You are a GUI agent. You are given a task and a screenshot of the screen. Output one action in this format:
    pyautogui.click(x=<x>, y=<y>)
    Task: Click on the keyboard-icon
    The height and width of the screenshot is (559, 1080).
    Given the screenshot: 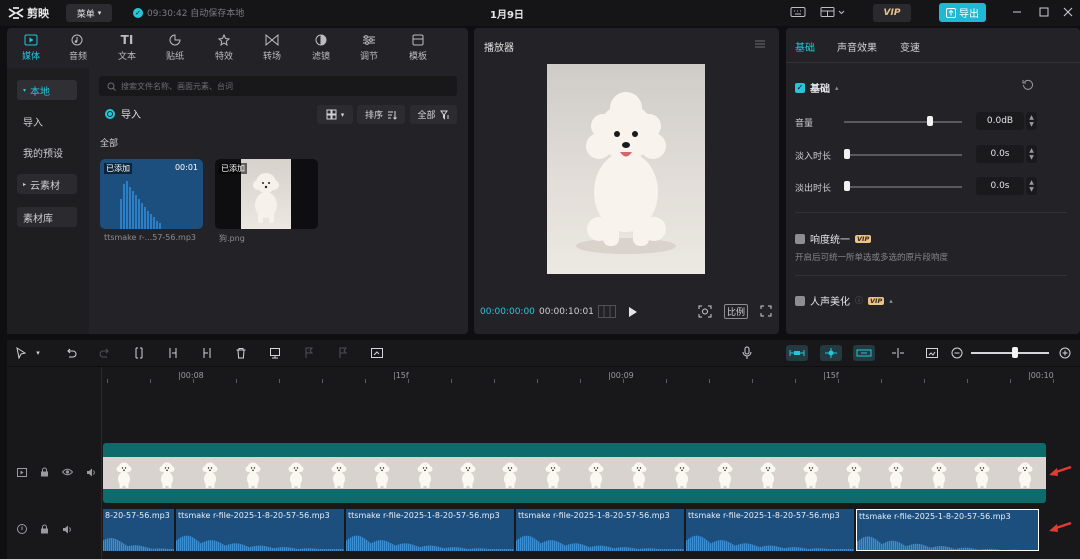 What is the action you would take?
    pyautogui.click(x=798, y=13)
    